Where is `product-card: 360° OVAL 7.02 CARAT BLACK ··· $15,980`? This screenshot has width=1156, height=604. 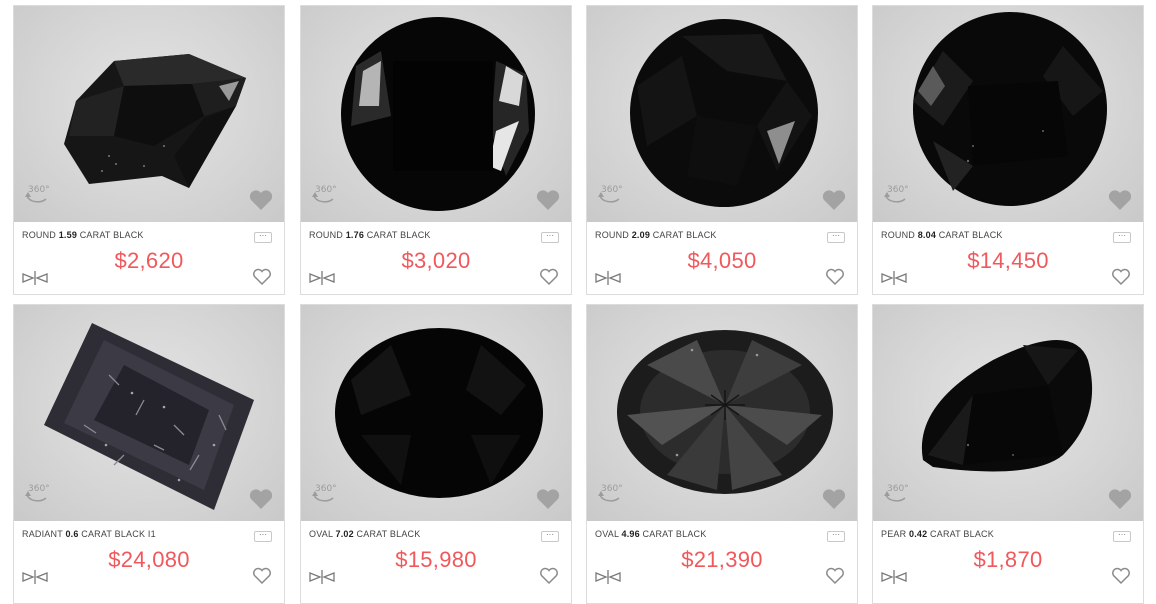
product-card: 360° OVAL 7.02 CARAT BLACK ··· $15,980 is located at coordinates (436, 454).